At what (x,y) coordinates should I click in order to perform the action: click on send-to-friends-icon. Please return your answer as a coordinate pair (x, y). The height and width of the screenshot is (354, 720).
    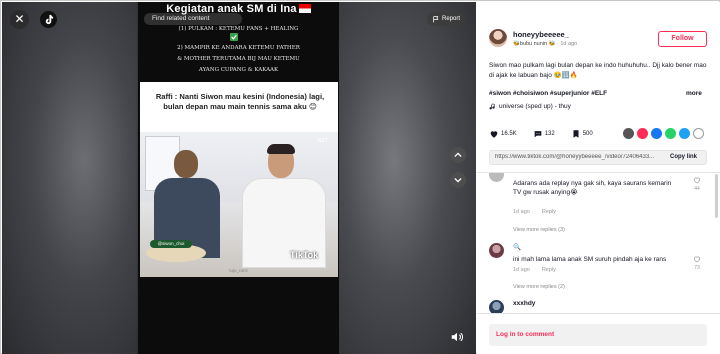
    Looking at the image, I should click on (642, 133).